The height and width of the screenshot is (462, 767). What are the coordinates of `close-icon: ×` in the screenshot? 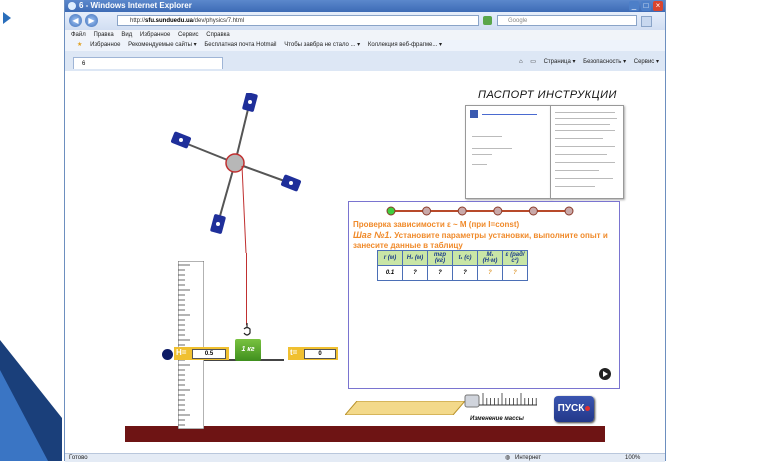 It's located at (658, 6).